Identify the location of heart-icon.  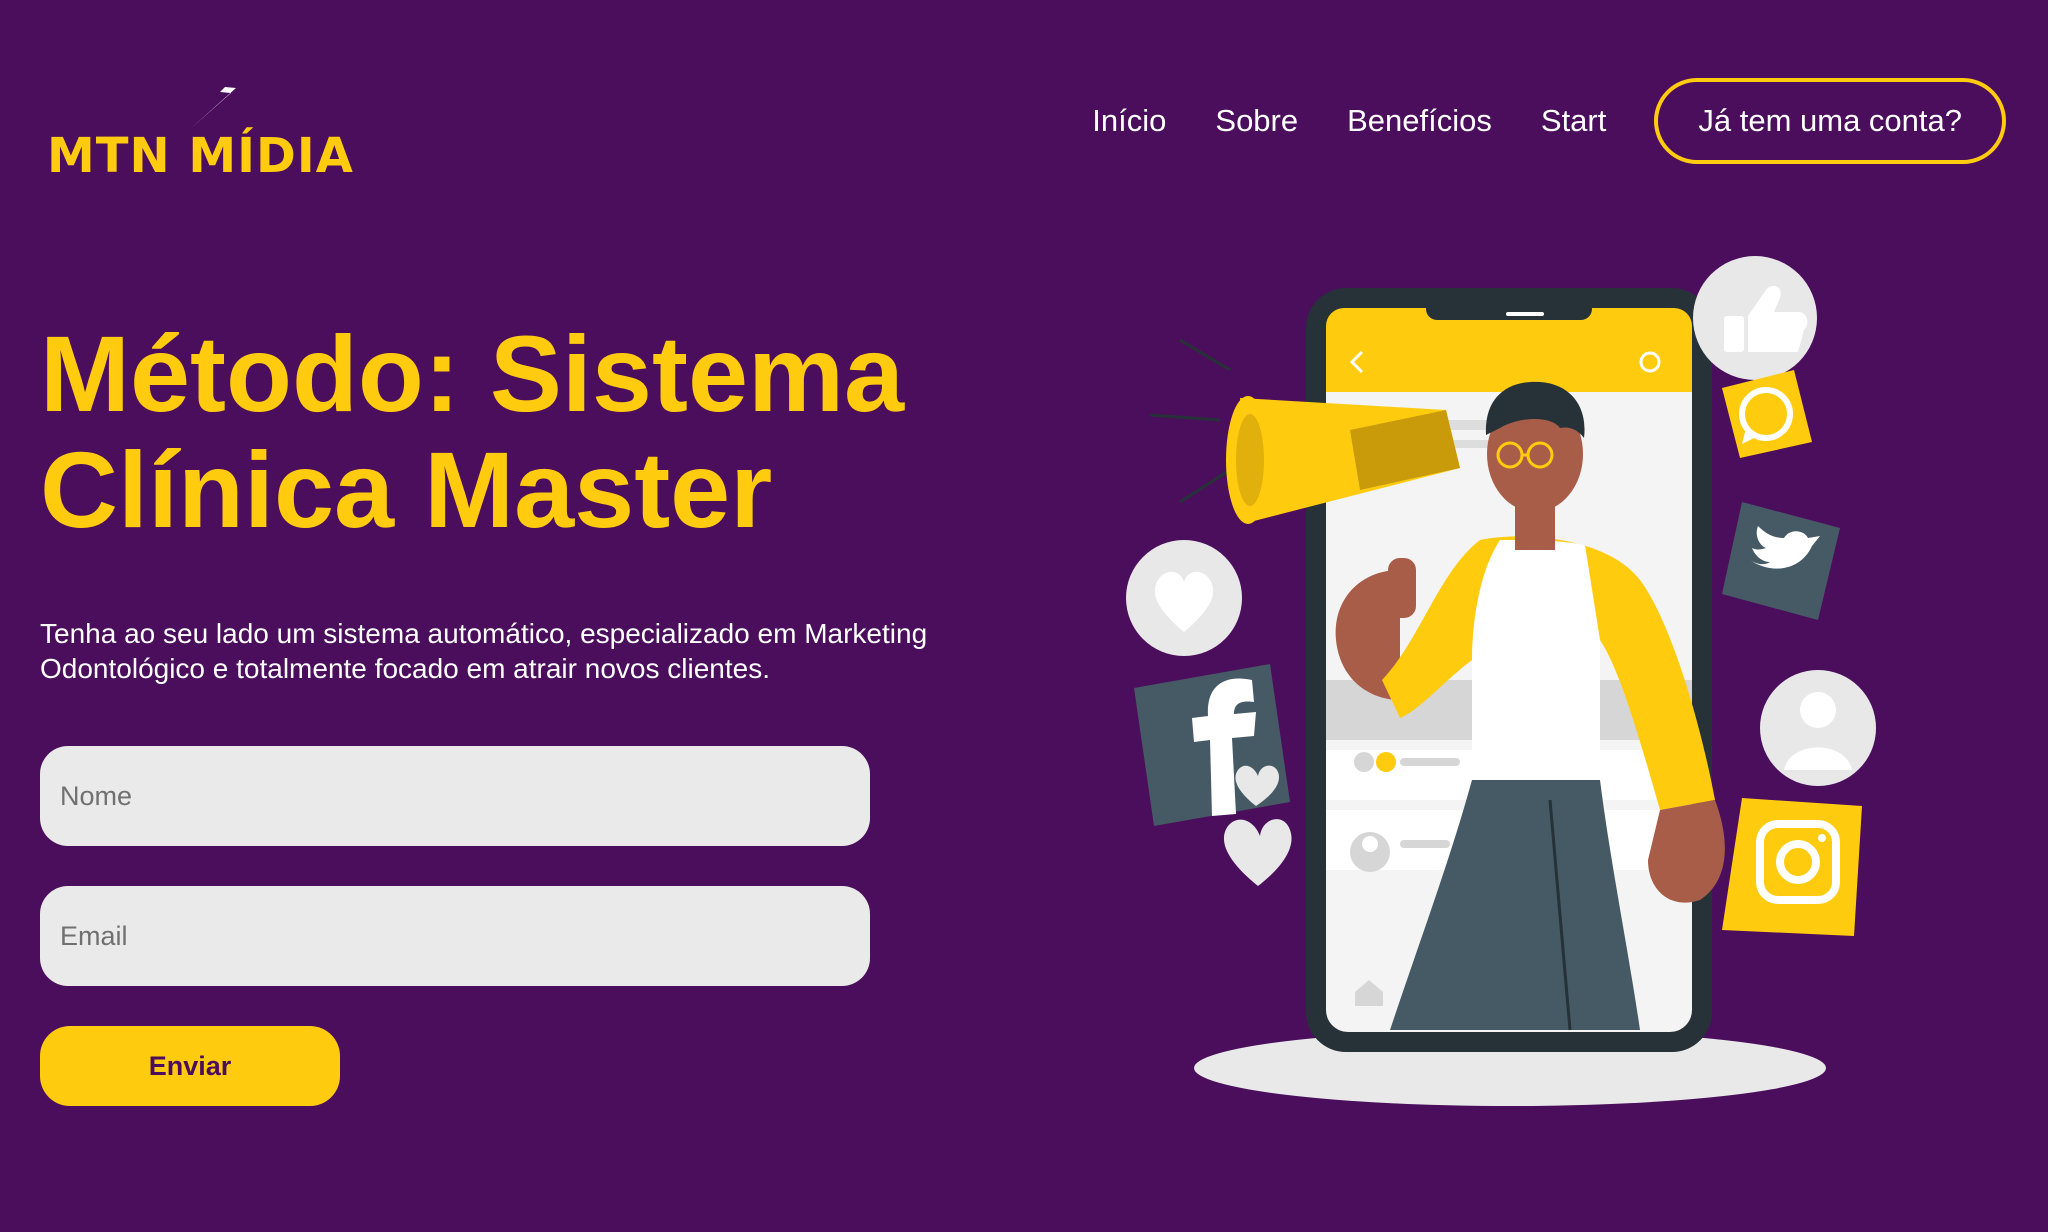
(1184, 598).